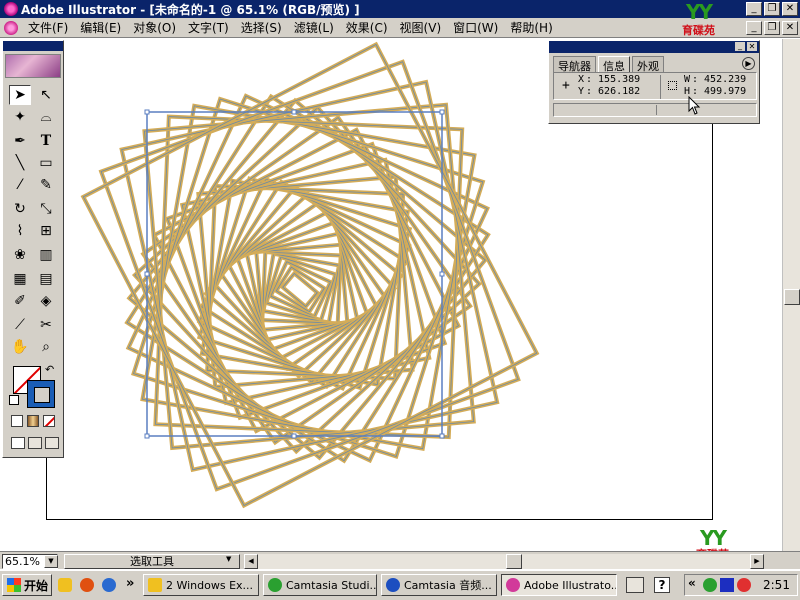 The height and width of the screenshot is (600, 800). I want to click on type-tool-icon: T, so click(46, 141).